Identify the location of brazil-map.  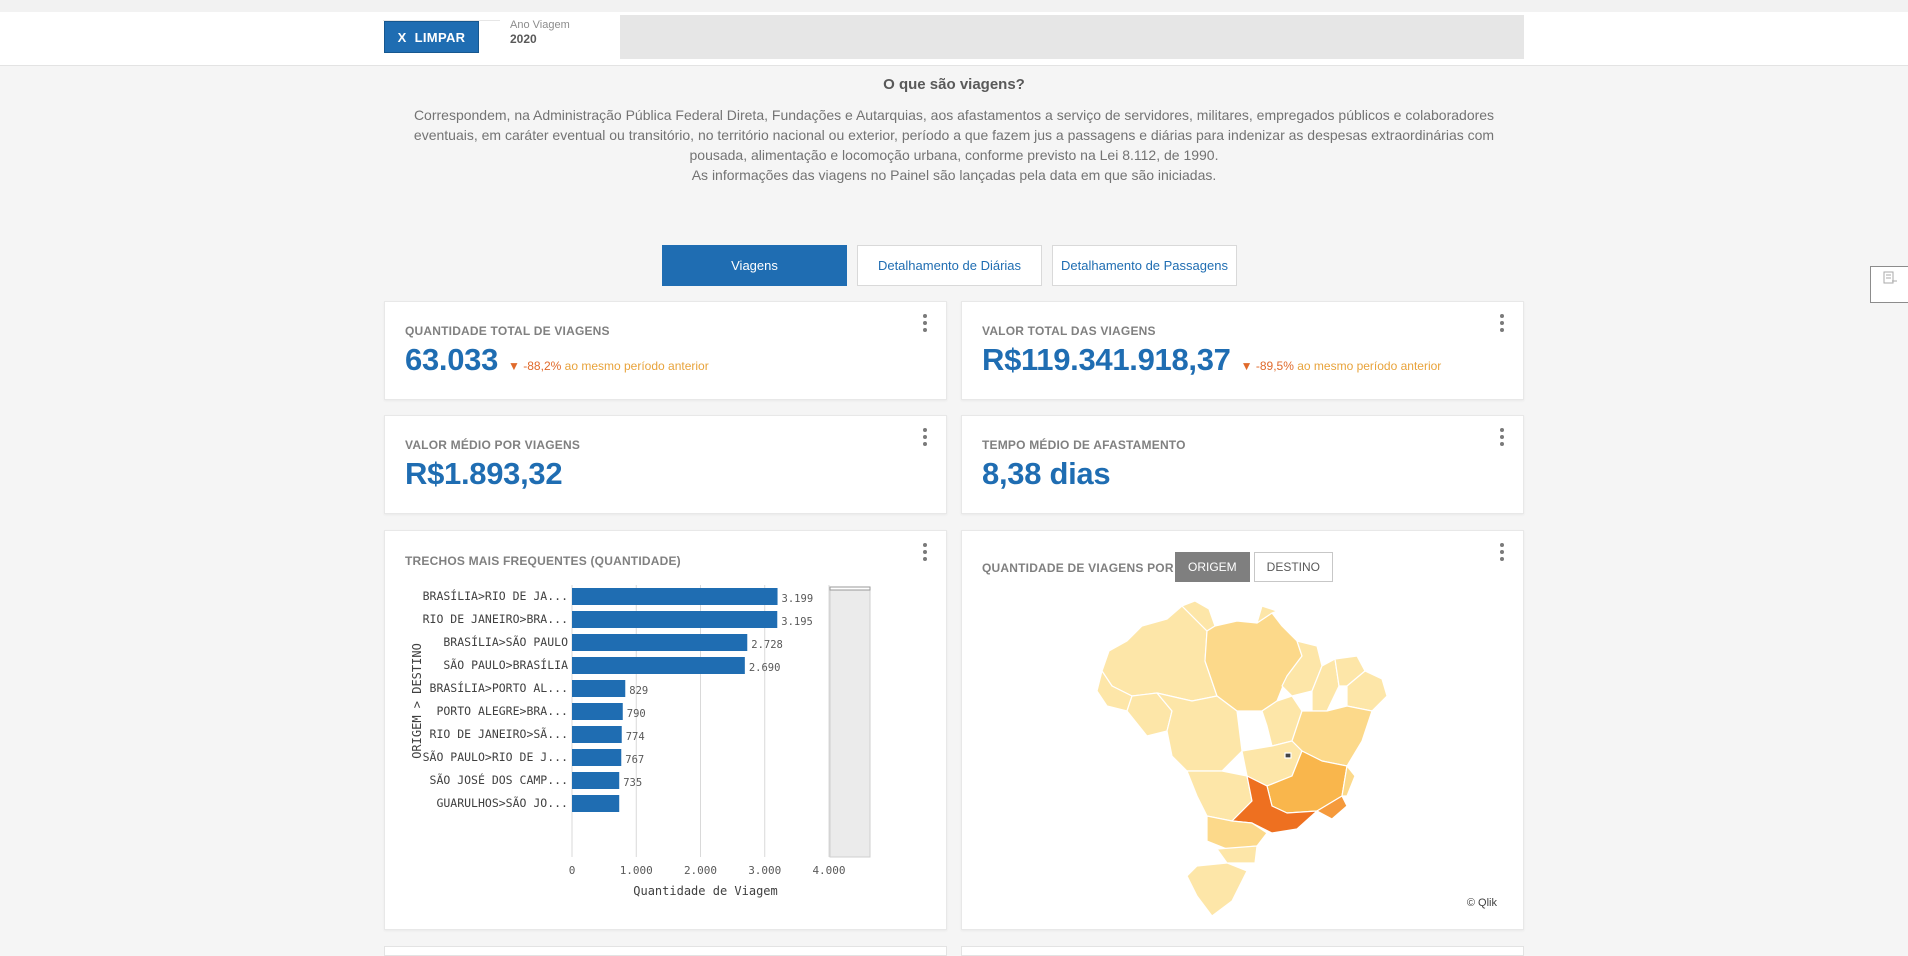
(1242, 761).